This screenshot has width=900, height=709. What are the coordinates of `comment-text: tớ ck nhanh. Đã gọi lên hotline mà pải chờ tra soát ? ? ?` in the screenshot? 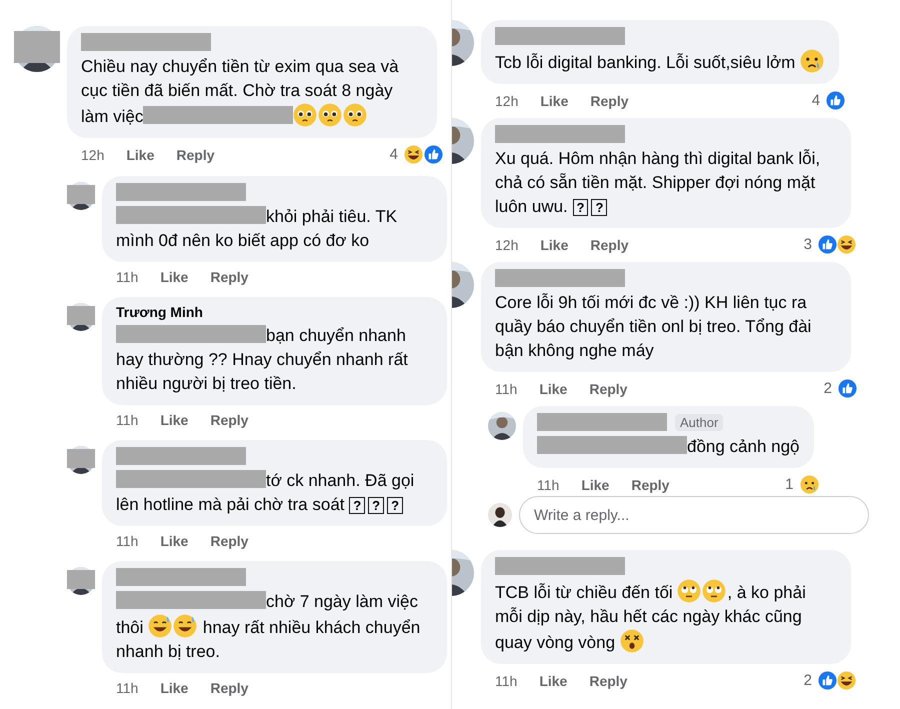 It's located at (266, 492).